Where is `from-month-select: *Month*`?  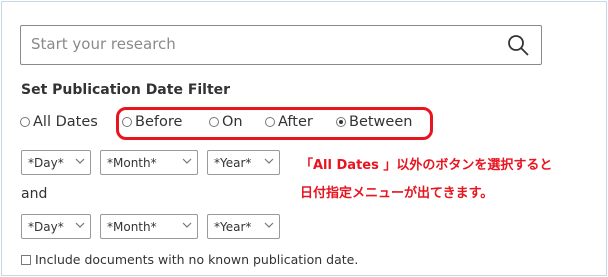 from-month-select: *Month* is located at coordinates (149, 162).